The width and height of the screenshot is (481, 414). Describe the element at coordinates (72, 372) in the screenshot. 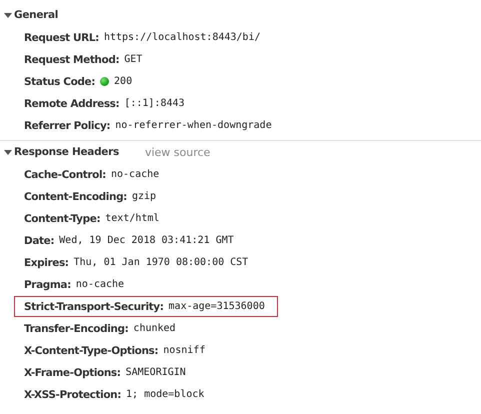

I see `header-name: X-Frame-Options:` at that location.